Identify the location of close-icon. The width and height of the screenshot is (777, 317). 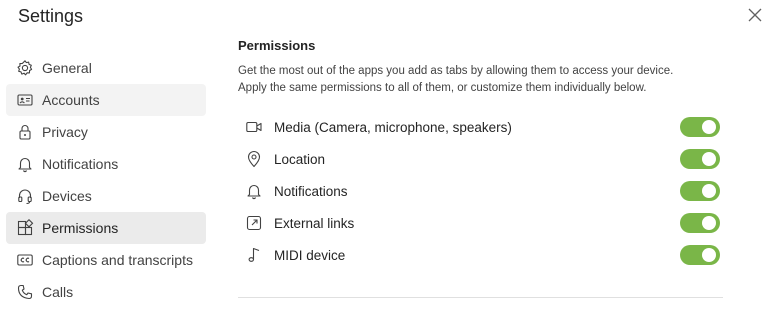
(755, 15).